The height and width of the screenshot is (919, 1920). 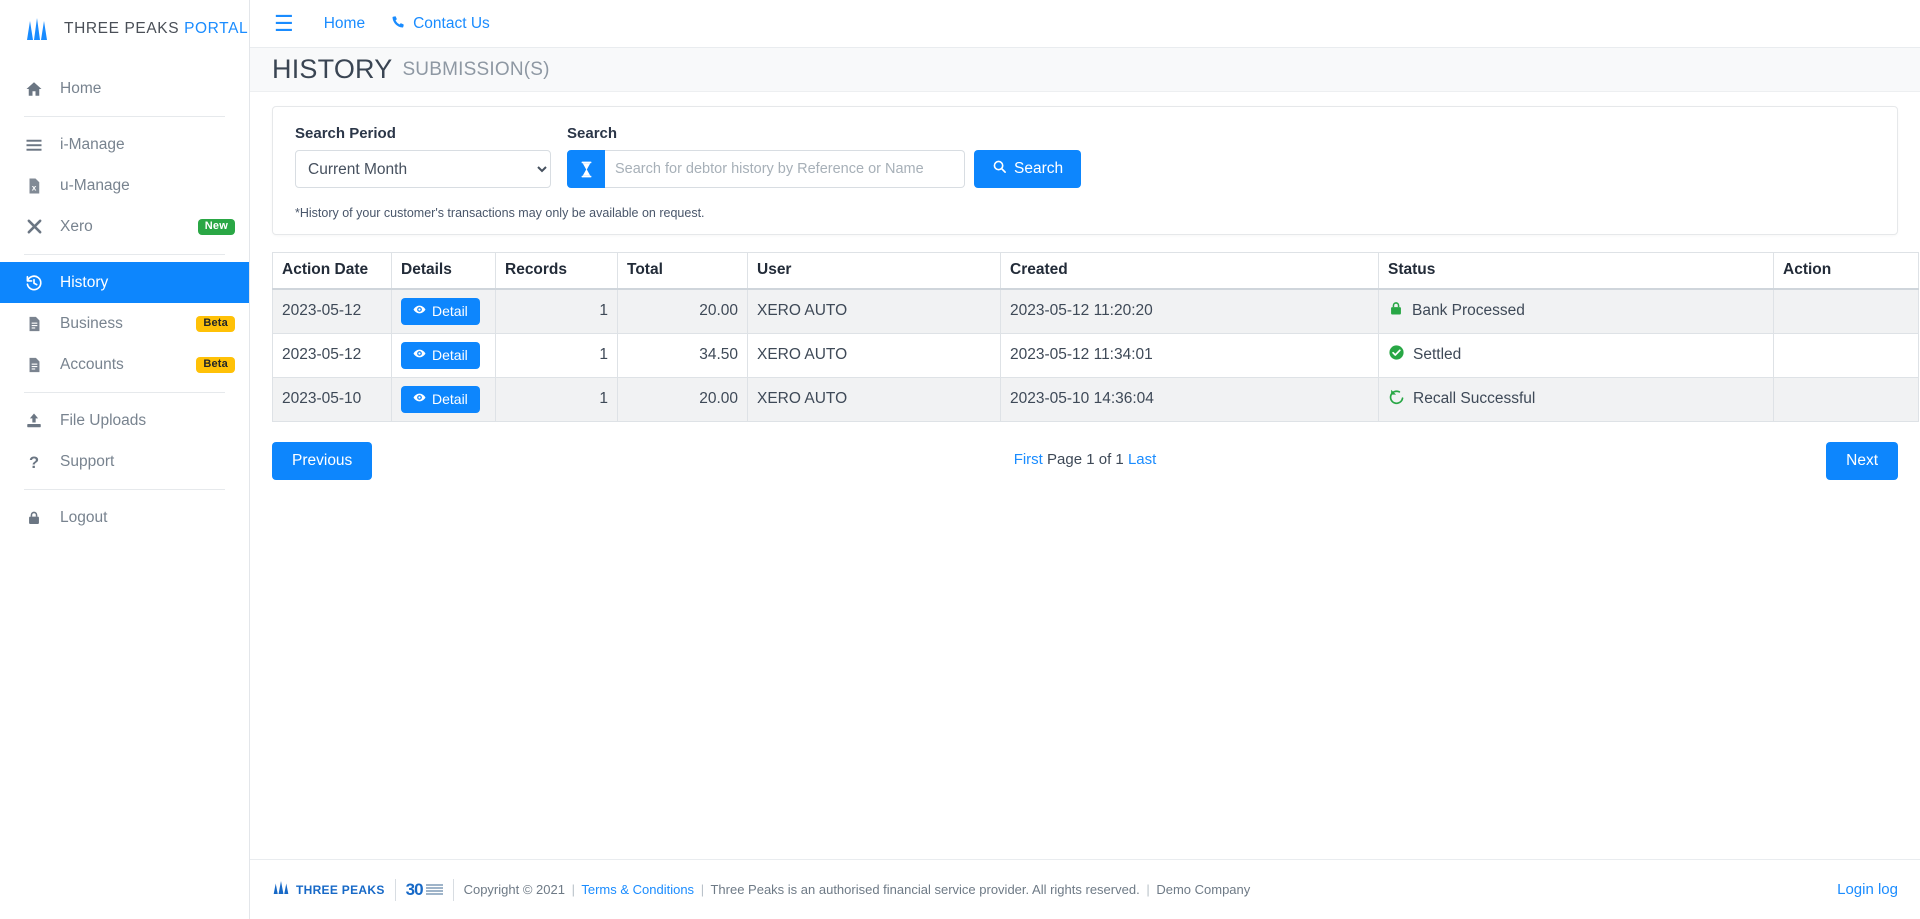 I want to click on page-subtitle: SUBMISSION(S), so click(x=476, y=69).